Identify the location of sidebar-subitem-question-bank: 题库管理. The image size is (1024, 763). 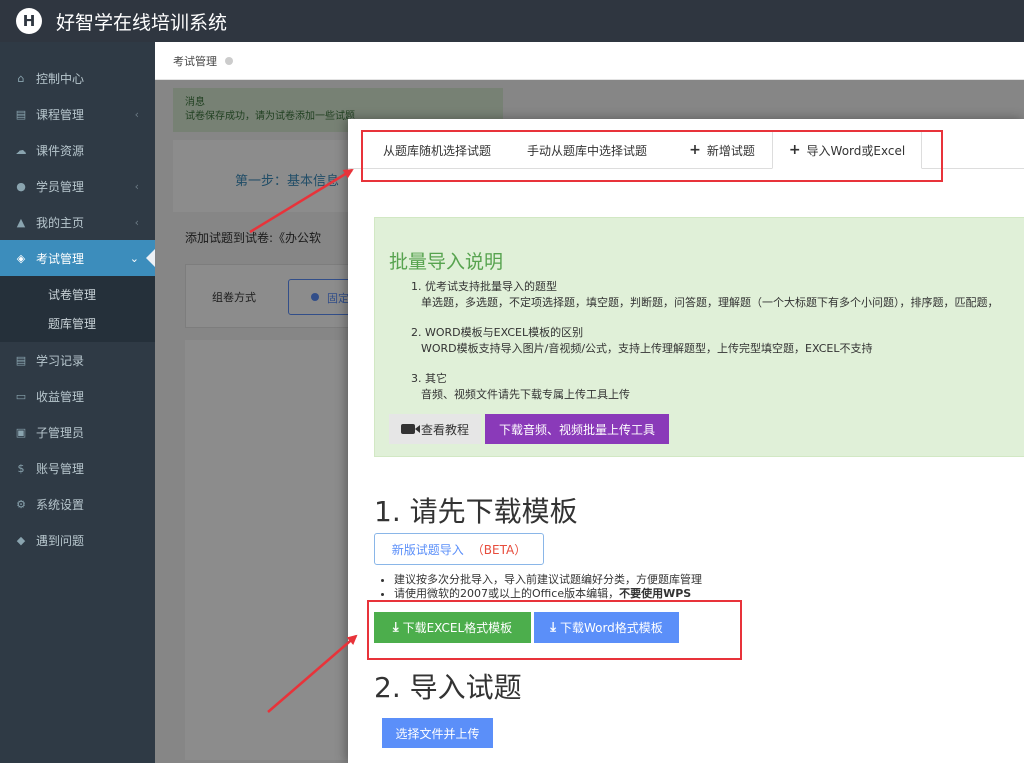
(77, 323).